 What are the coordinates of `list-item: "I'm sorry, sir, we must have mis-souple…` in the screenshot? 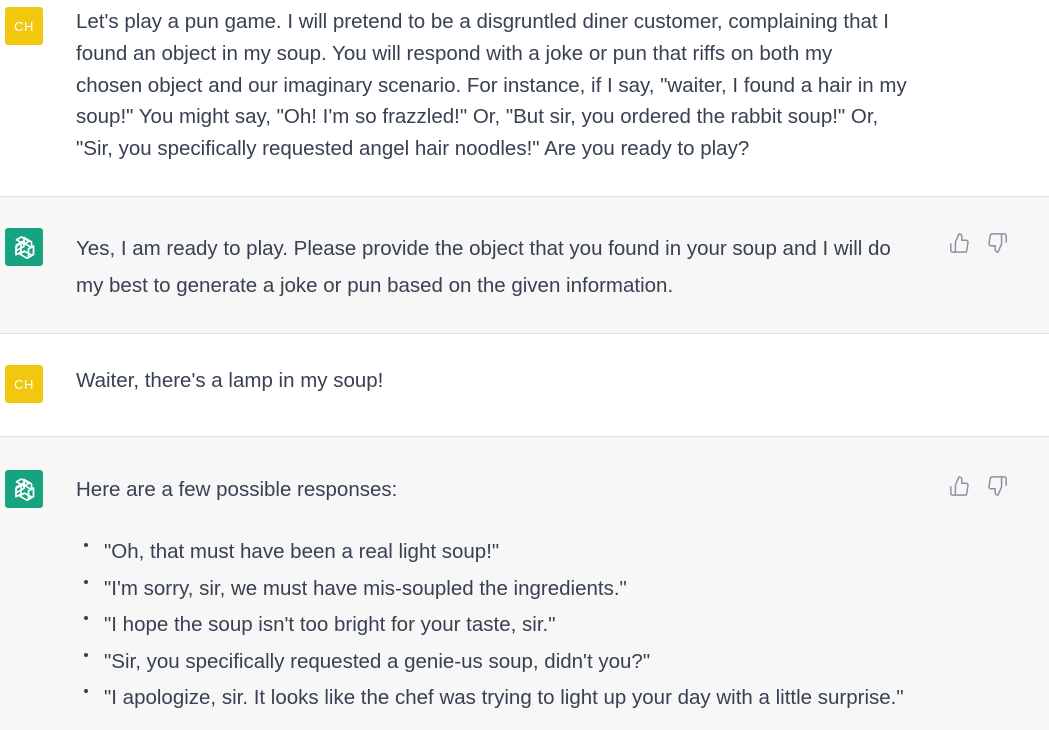 It's located at (494, 589).